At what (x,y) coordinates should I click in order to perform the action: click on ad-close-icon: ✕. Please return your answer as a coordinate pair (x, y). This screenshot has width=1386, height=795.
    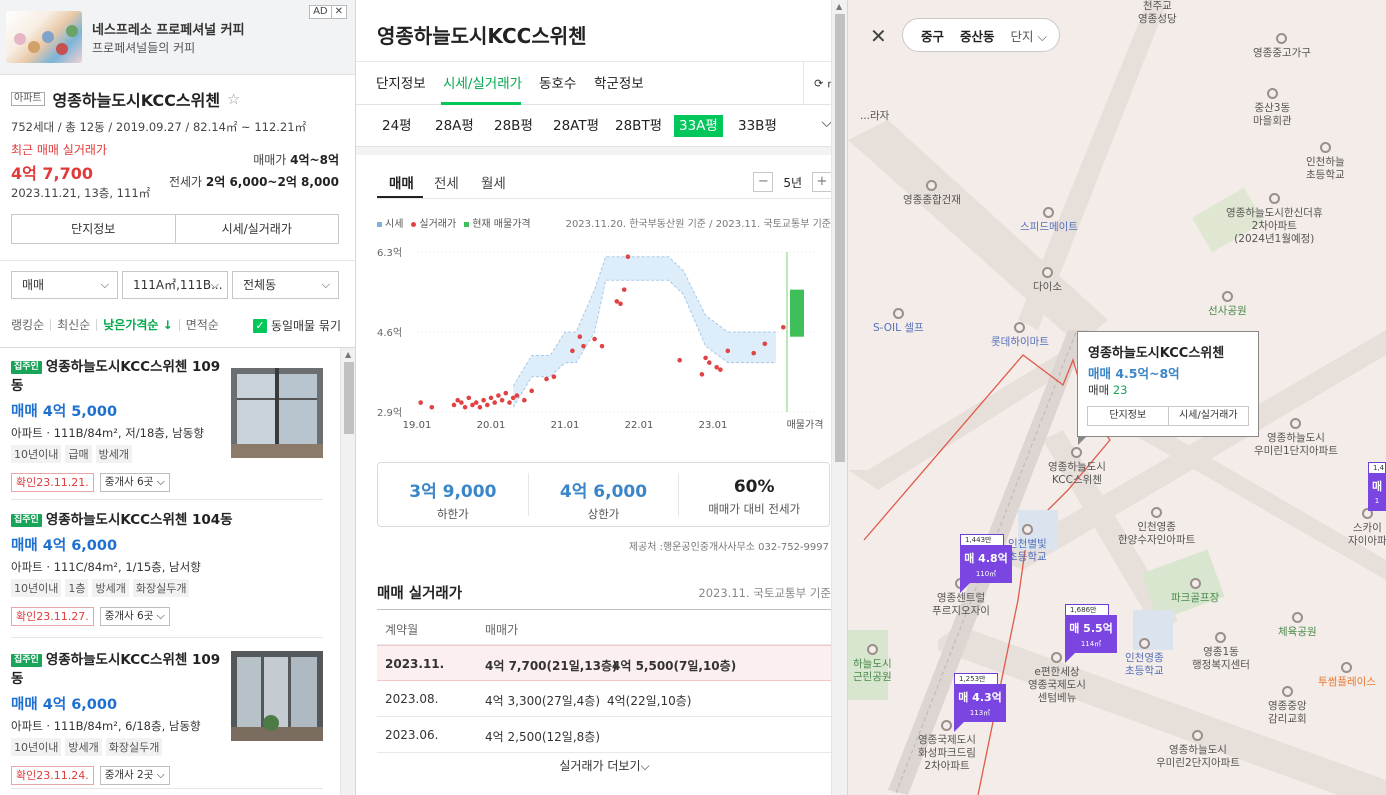
    Looking at the image, I should click on (338, 12).